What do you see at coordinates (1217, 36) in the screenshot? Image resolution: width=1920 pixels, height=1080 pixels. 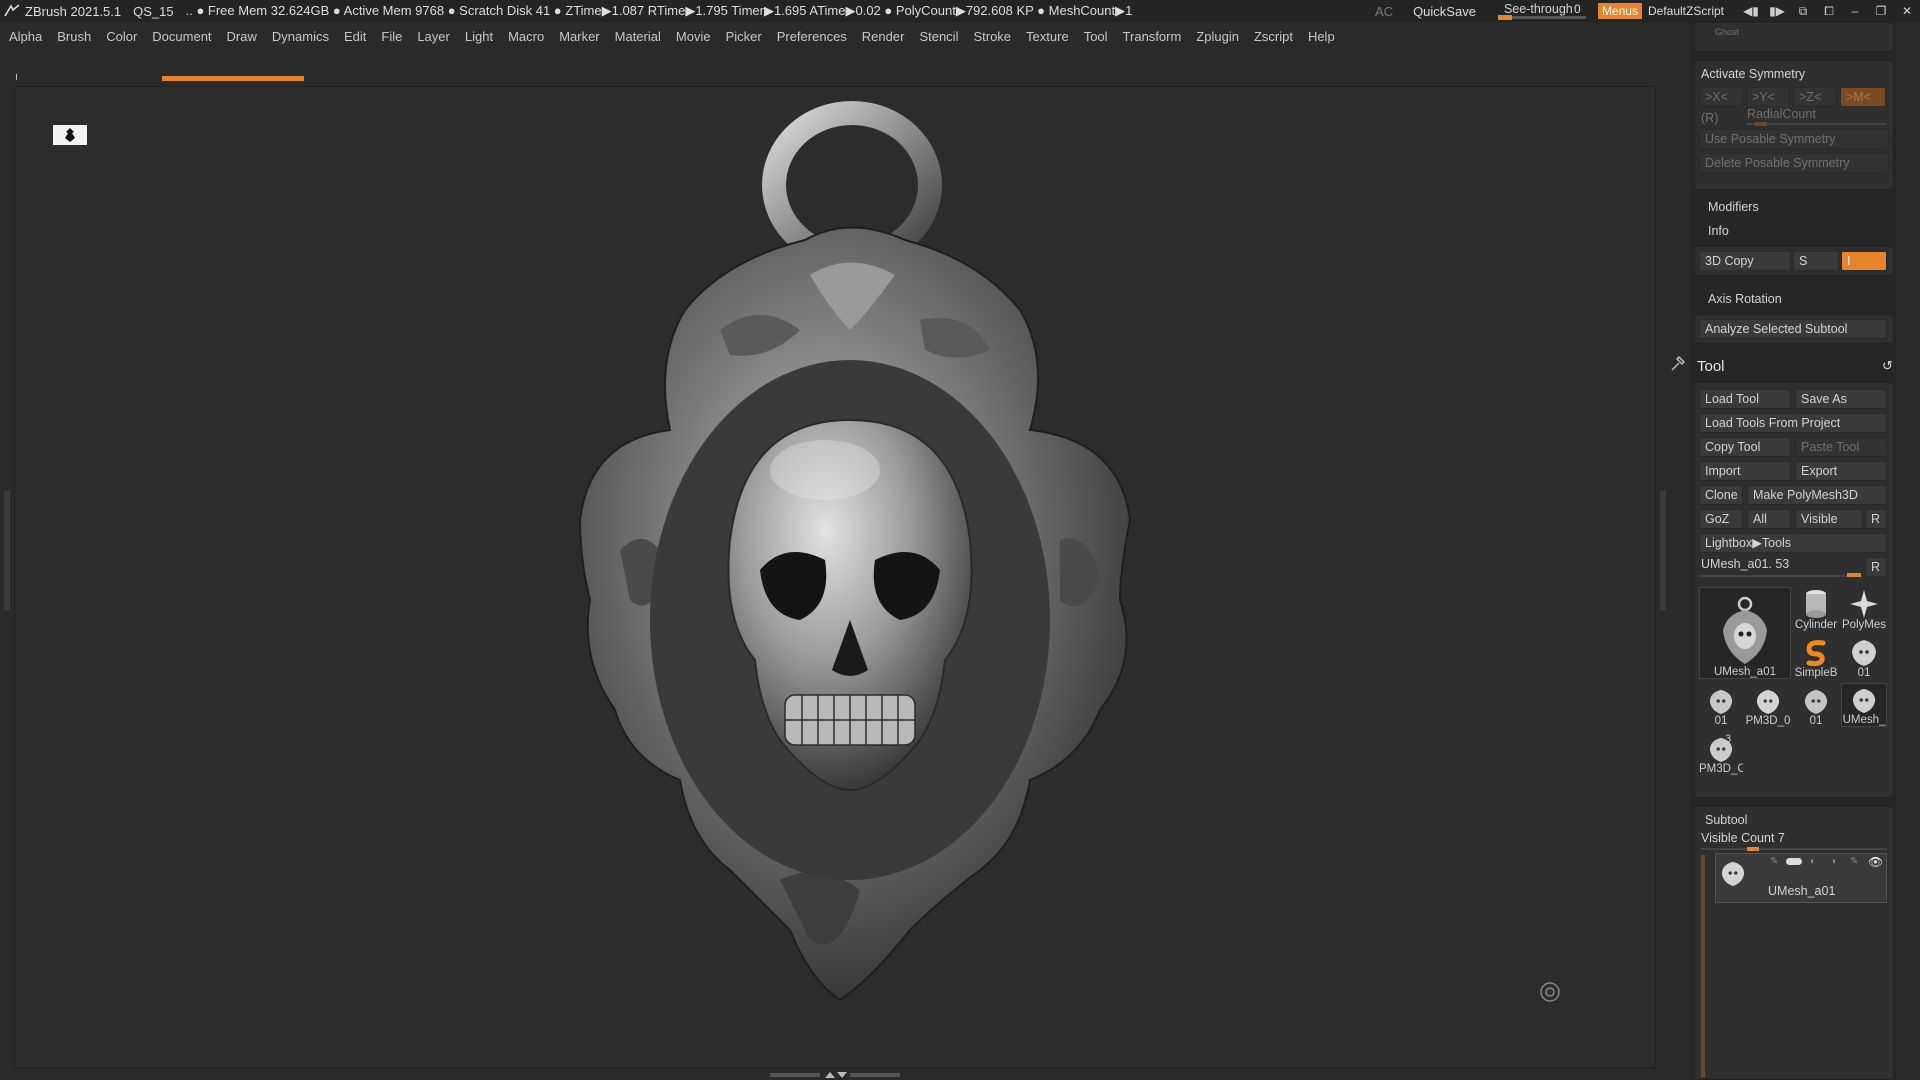 I see `menu-zplugin: Zplugin` at bounding box center [1217, 36].